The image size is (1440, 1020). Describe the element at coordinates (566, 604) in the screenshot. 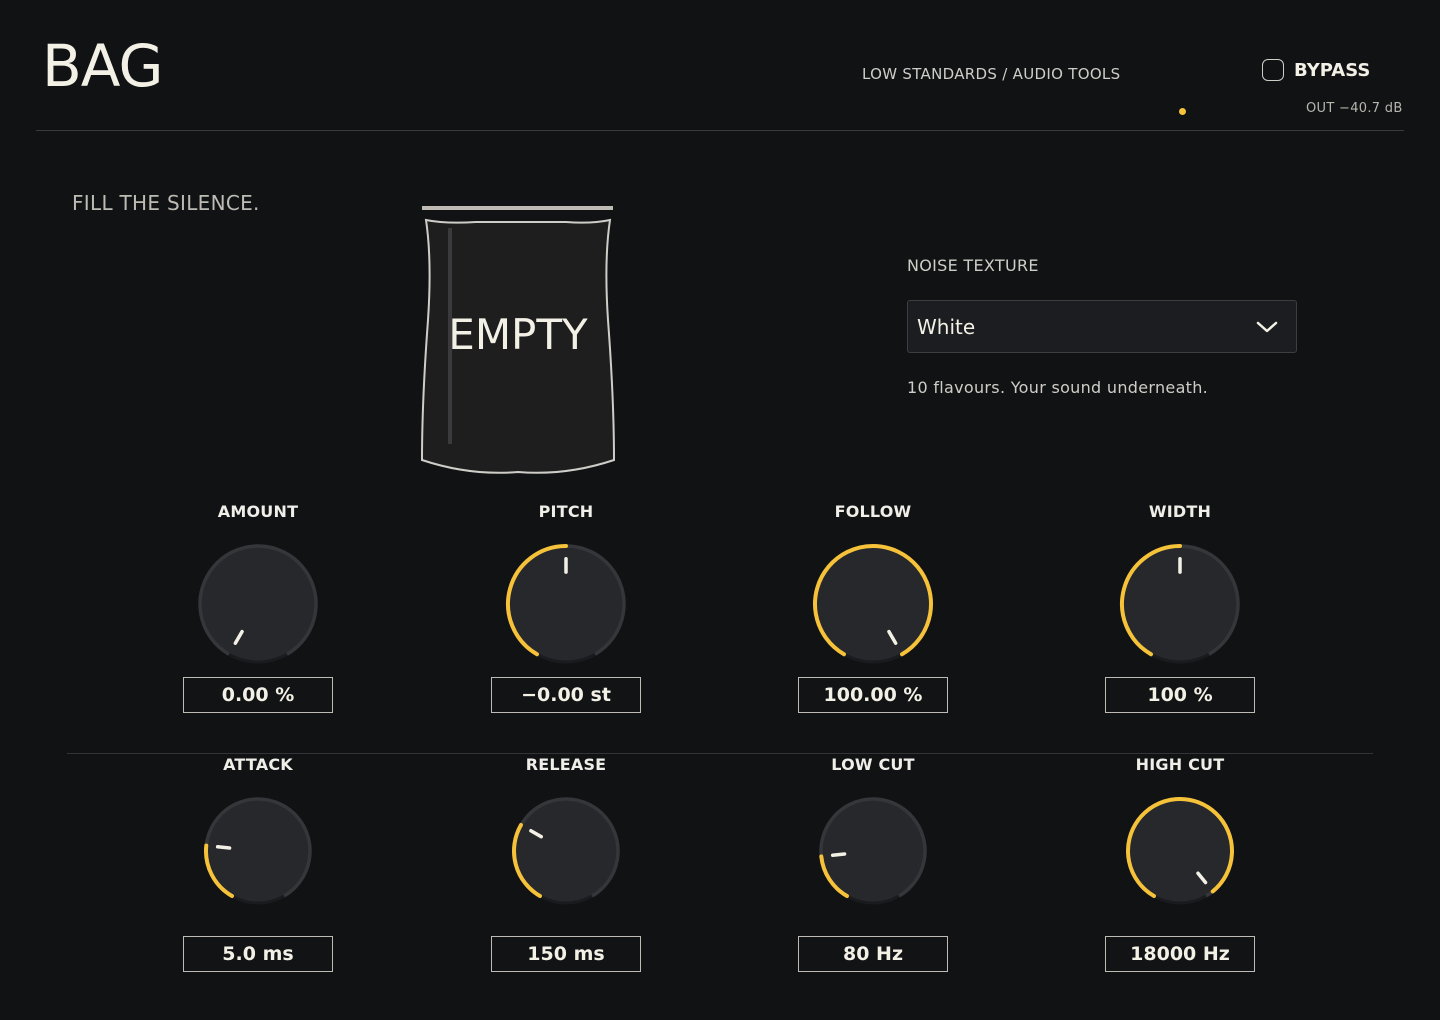

I see `pitch-knob` at that location.